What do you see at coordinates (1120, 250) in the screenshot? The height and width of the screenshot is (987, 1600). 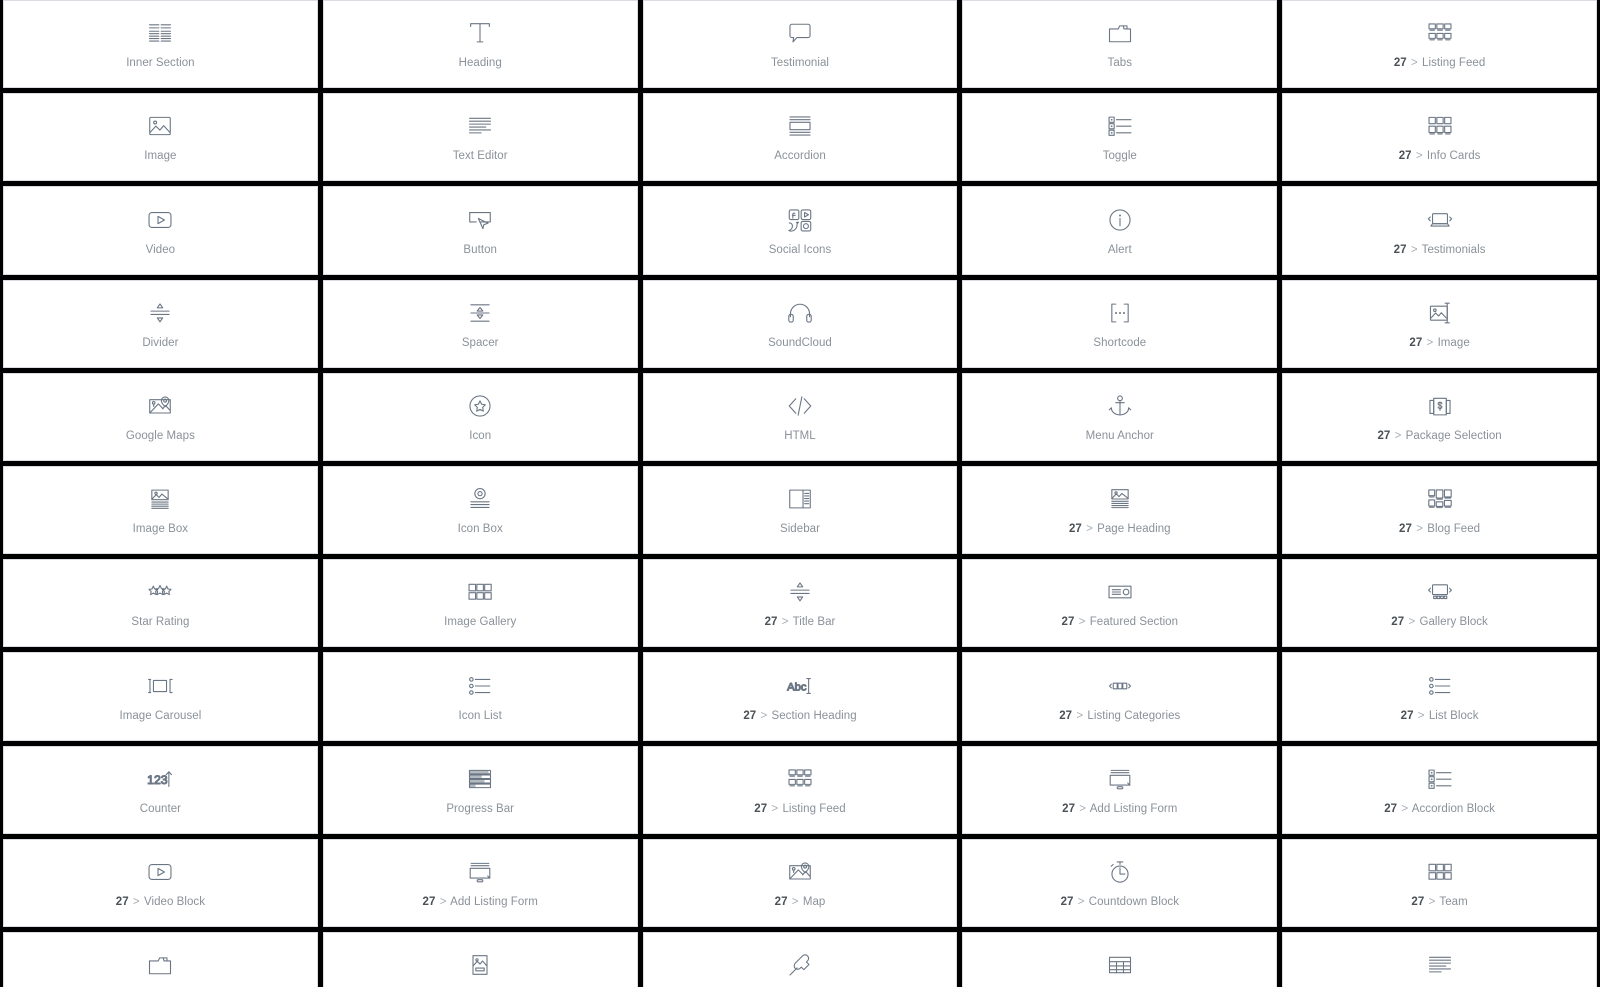 I see `widget-card-label: Alert` at bounding box center [1120, 250].